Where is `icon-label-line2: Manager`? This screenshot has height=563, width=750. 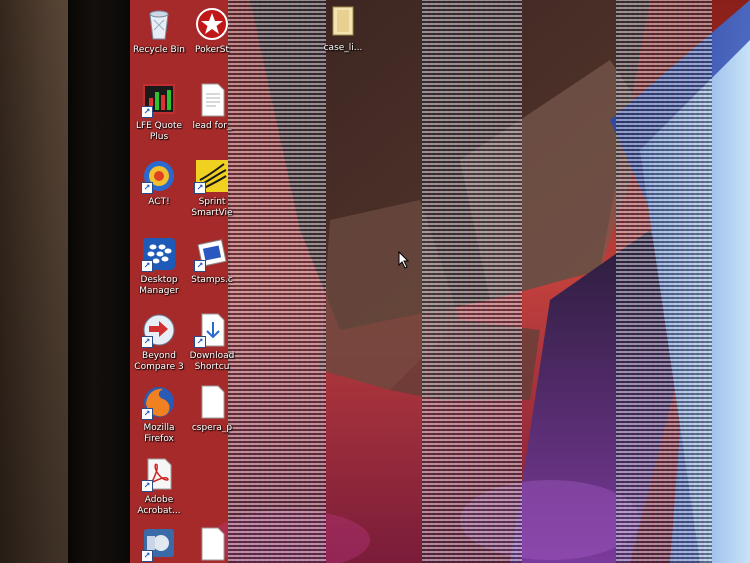
icon-label-line2: Manager is located at coordinates (159, 291).